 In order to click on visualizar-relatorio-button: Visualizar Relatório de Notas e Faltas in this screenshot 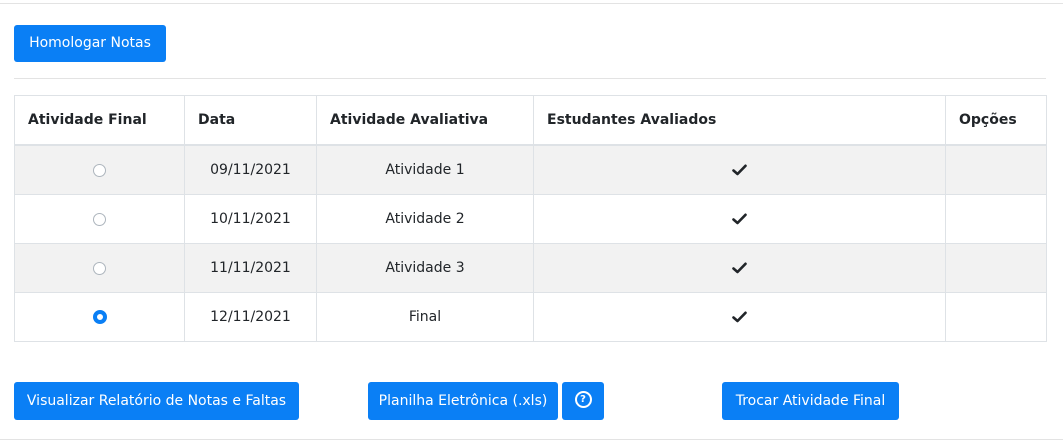, I will do `click(156, 401)`.